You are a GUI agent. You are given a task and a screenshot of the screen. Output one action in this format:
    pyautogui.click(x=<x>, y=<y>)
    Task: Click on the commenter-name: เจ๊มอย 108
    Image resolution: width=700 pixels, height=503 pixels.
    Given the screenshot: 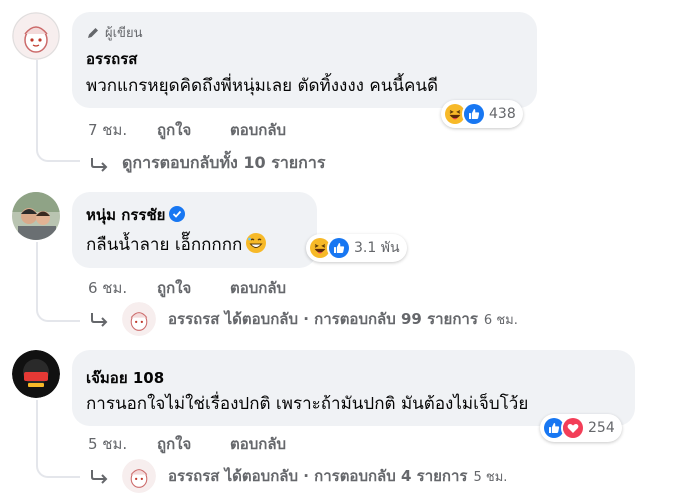 What is the action you would take?
    pyautogui.click(x=125, y=378)
    